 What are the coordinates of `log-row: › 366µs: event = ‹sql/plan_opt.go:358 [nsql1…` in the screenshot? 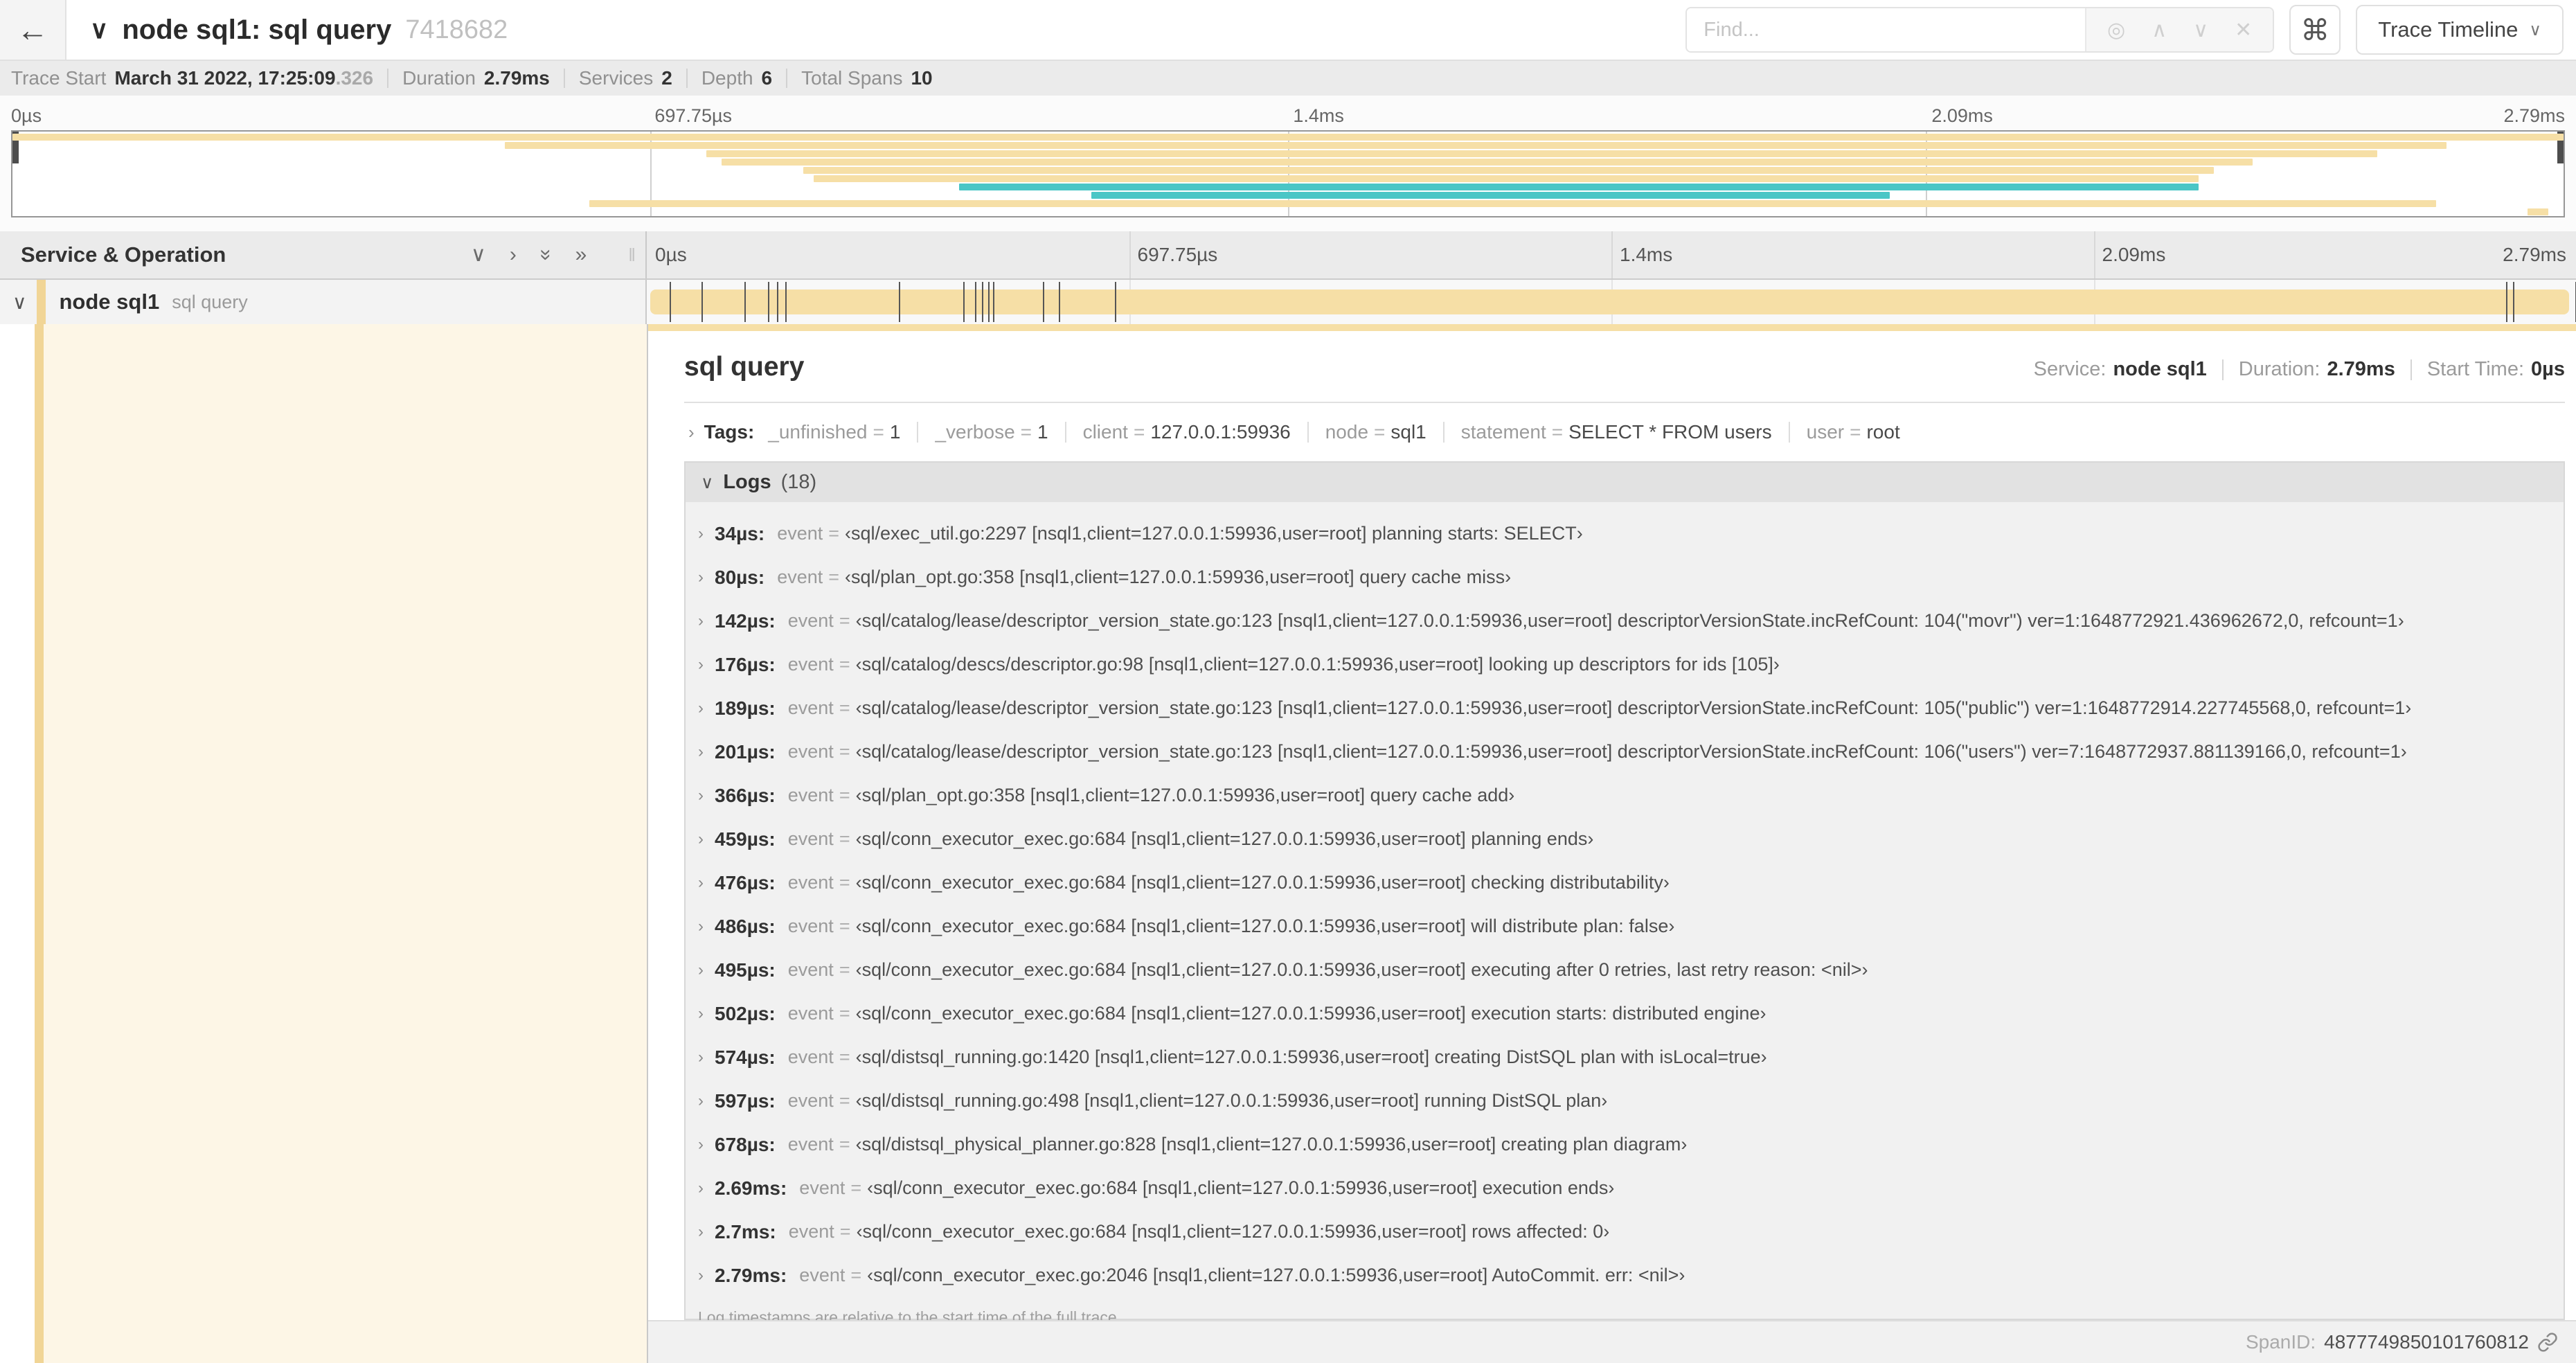 It's located at (1625, 796).